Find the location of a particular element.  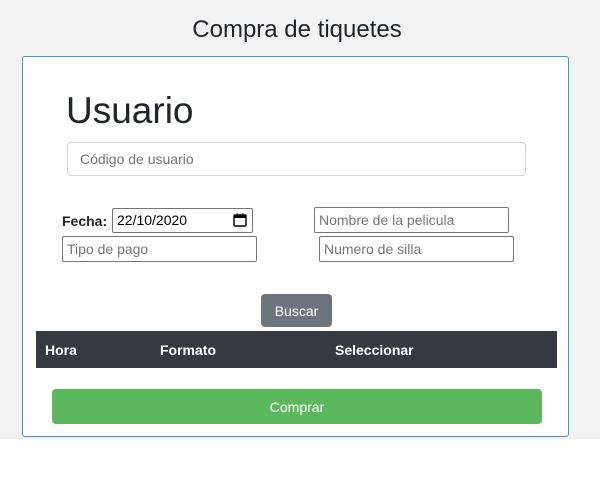

payment-type-input is located at coordinates (159, 249).